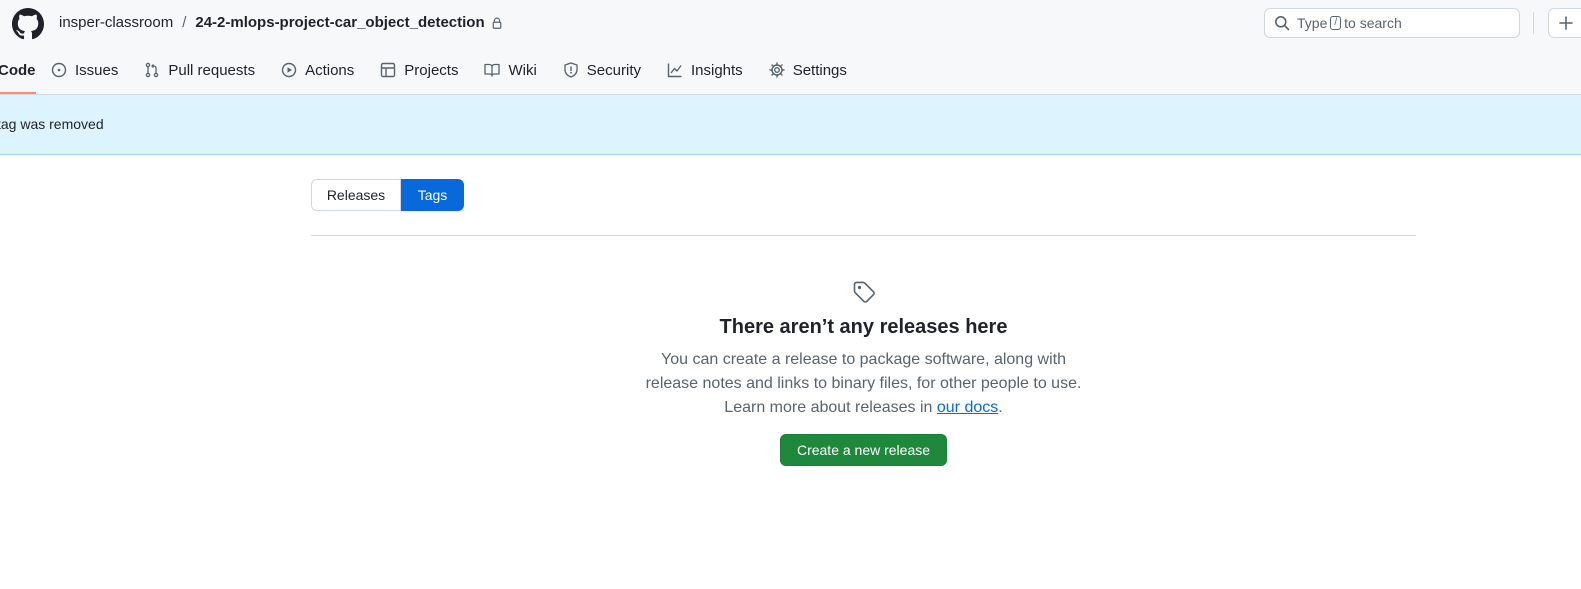  Describe the element at coordinates (388, 70) in the screenshot. I see `table-icon` at that location.